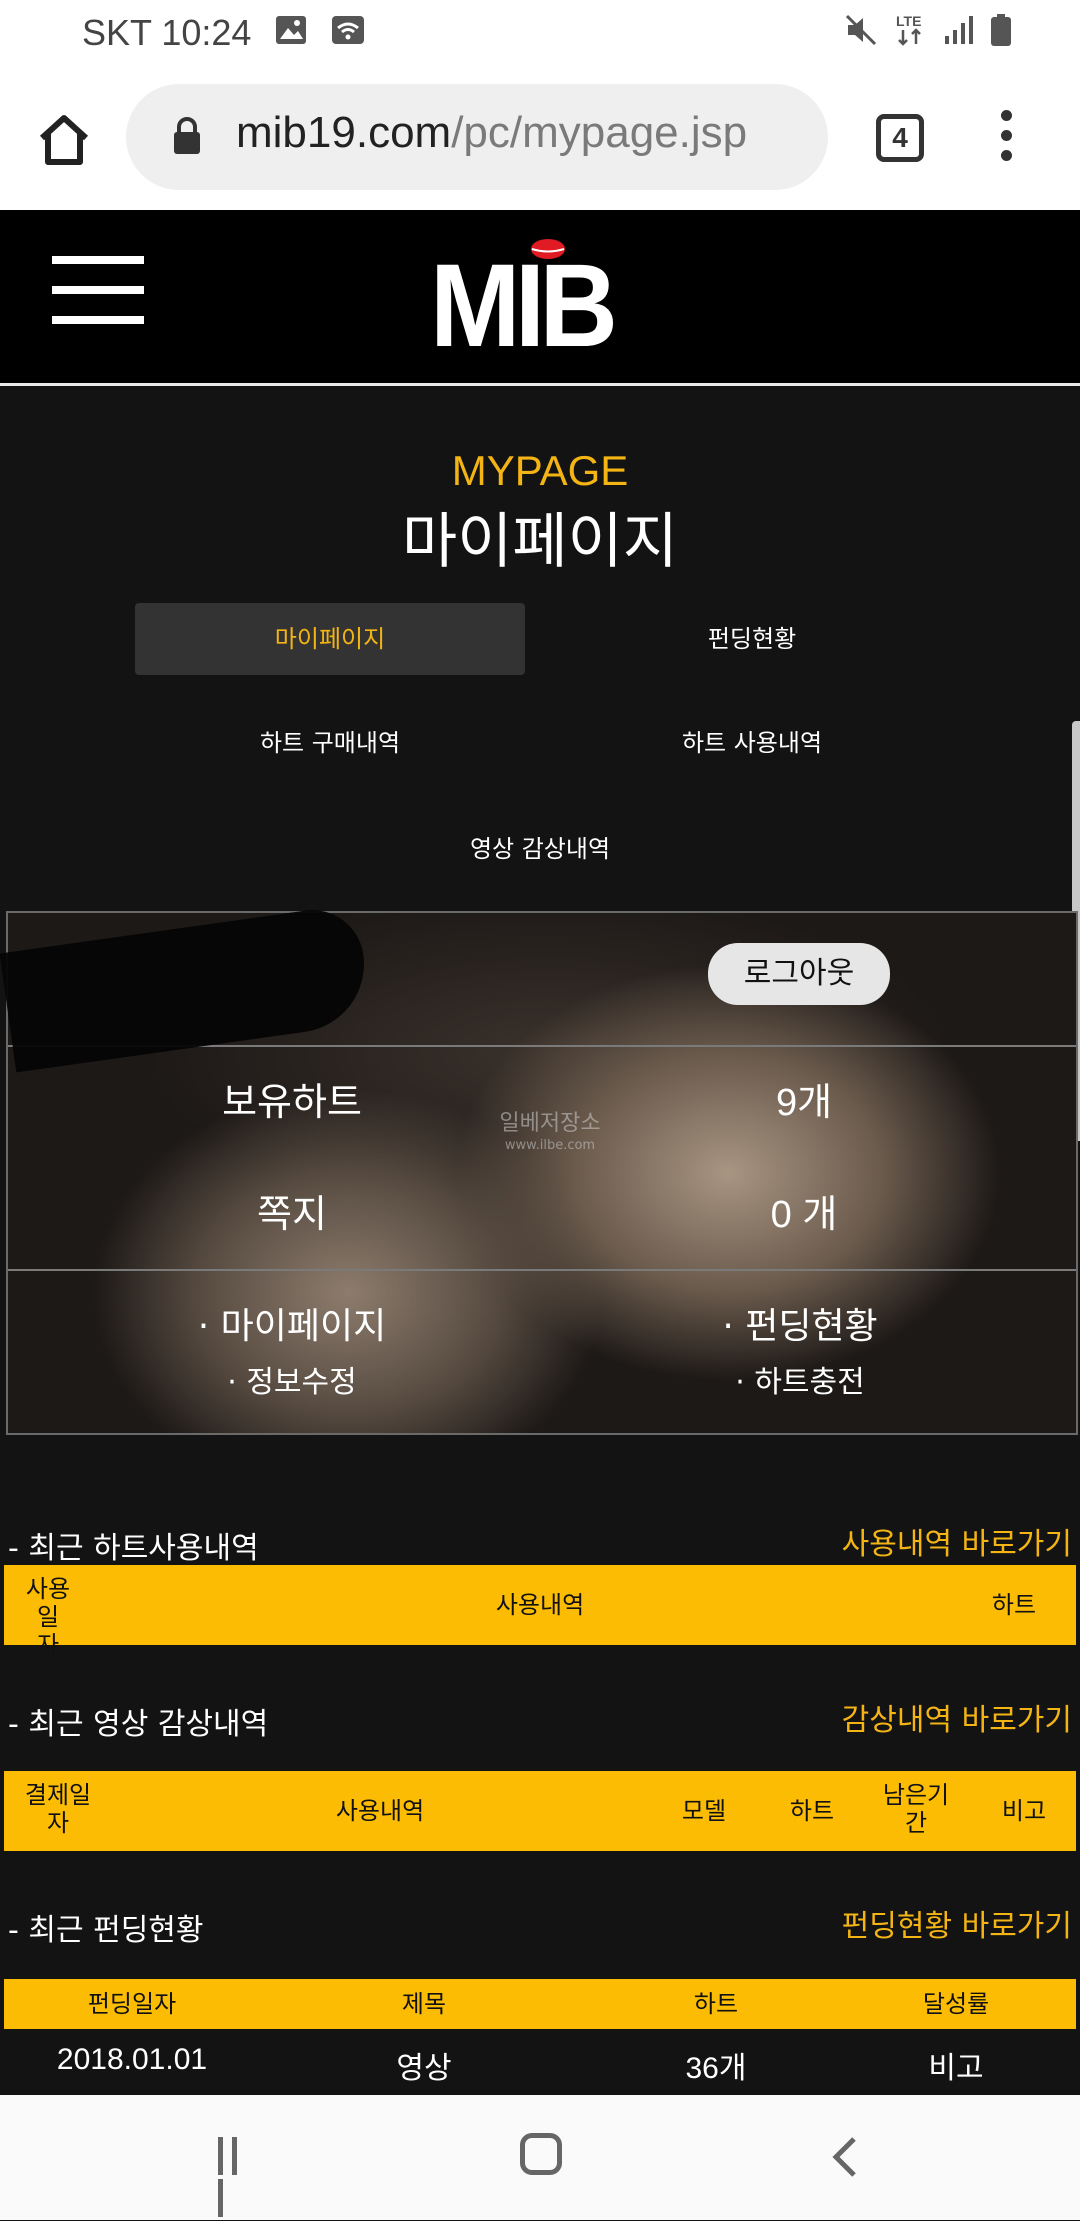  What do you see at coordinates (804, 1215) in the screenshot?
I see `messages-value: 0 개` at bounding box center [804, 1215].